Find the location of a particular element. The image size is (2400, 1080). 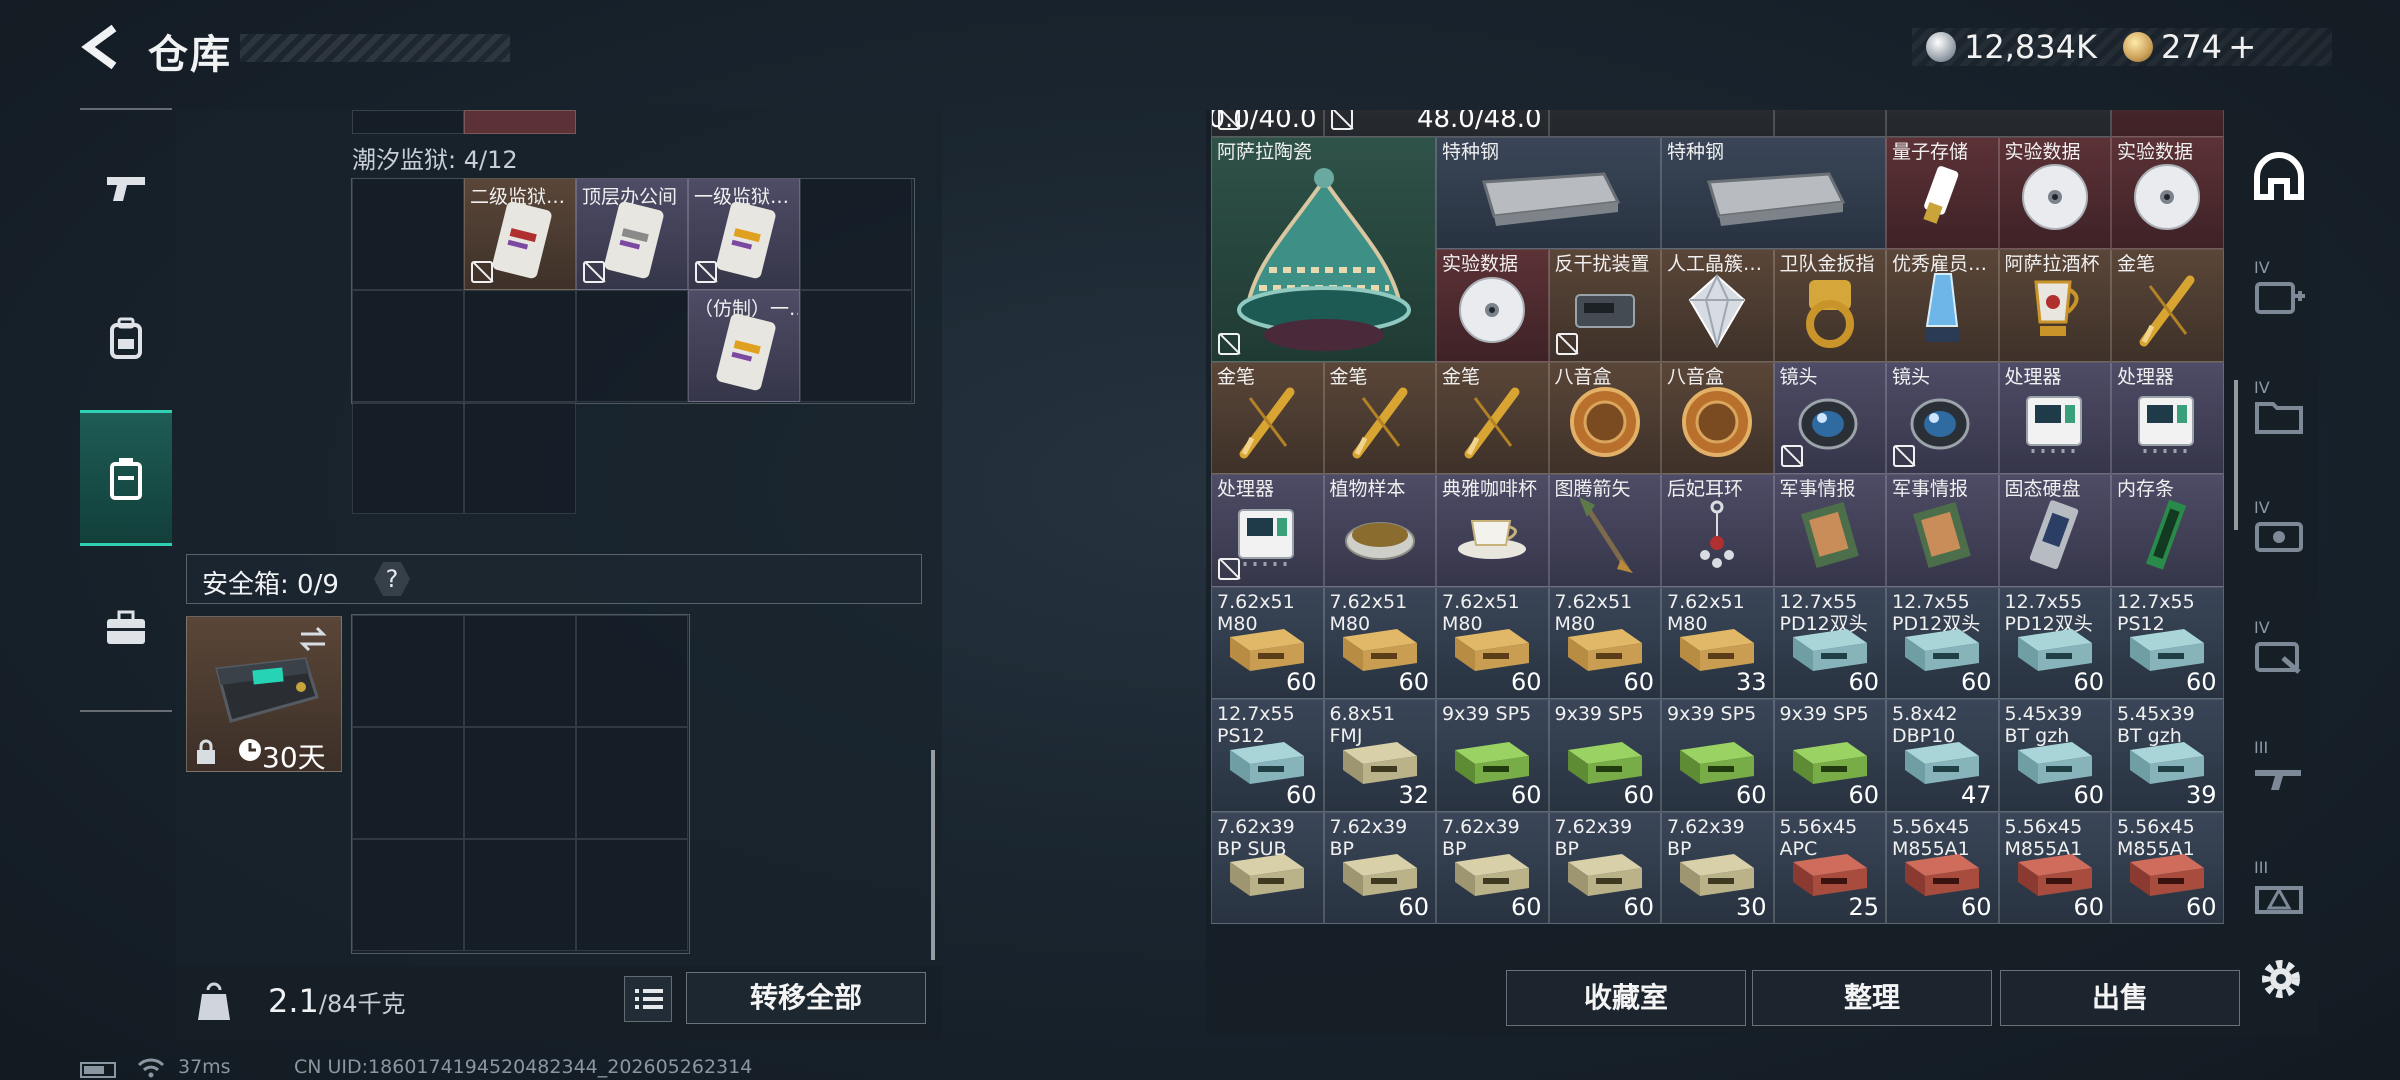

transfer-all-button: 转移全部 is located at coordinates (806, 998).